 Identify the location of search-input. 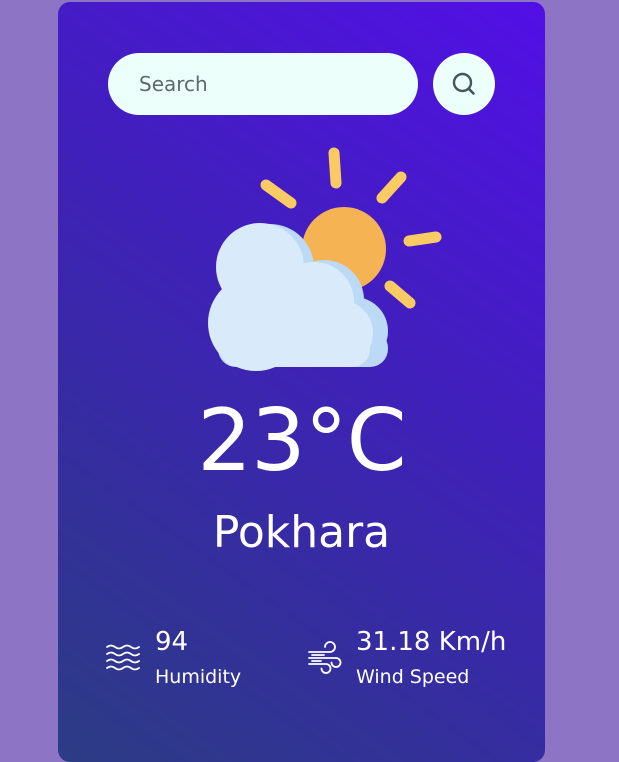
(263, 84).